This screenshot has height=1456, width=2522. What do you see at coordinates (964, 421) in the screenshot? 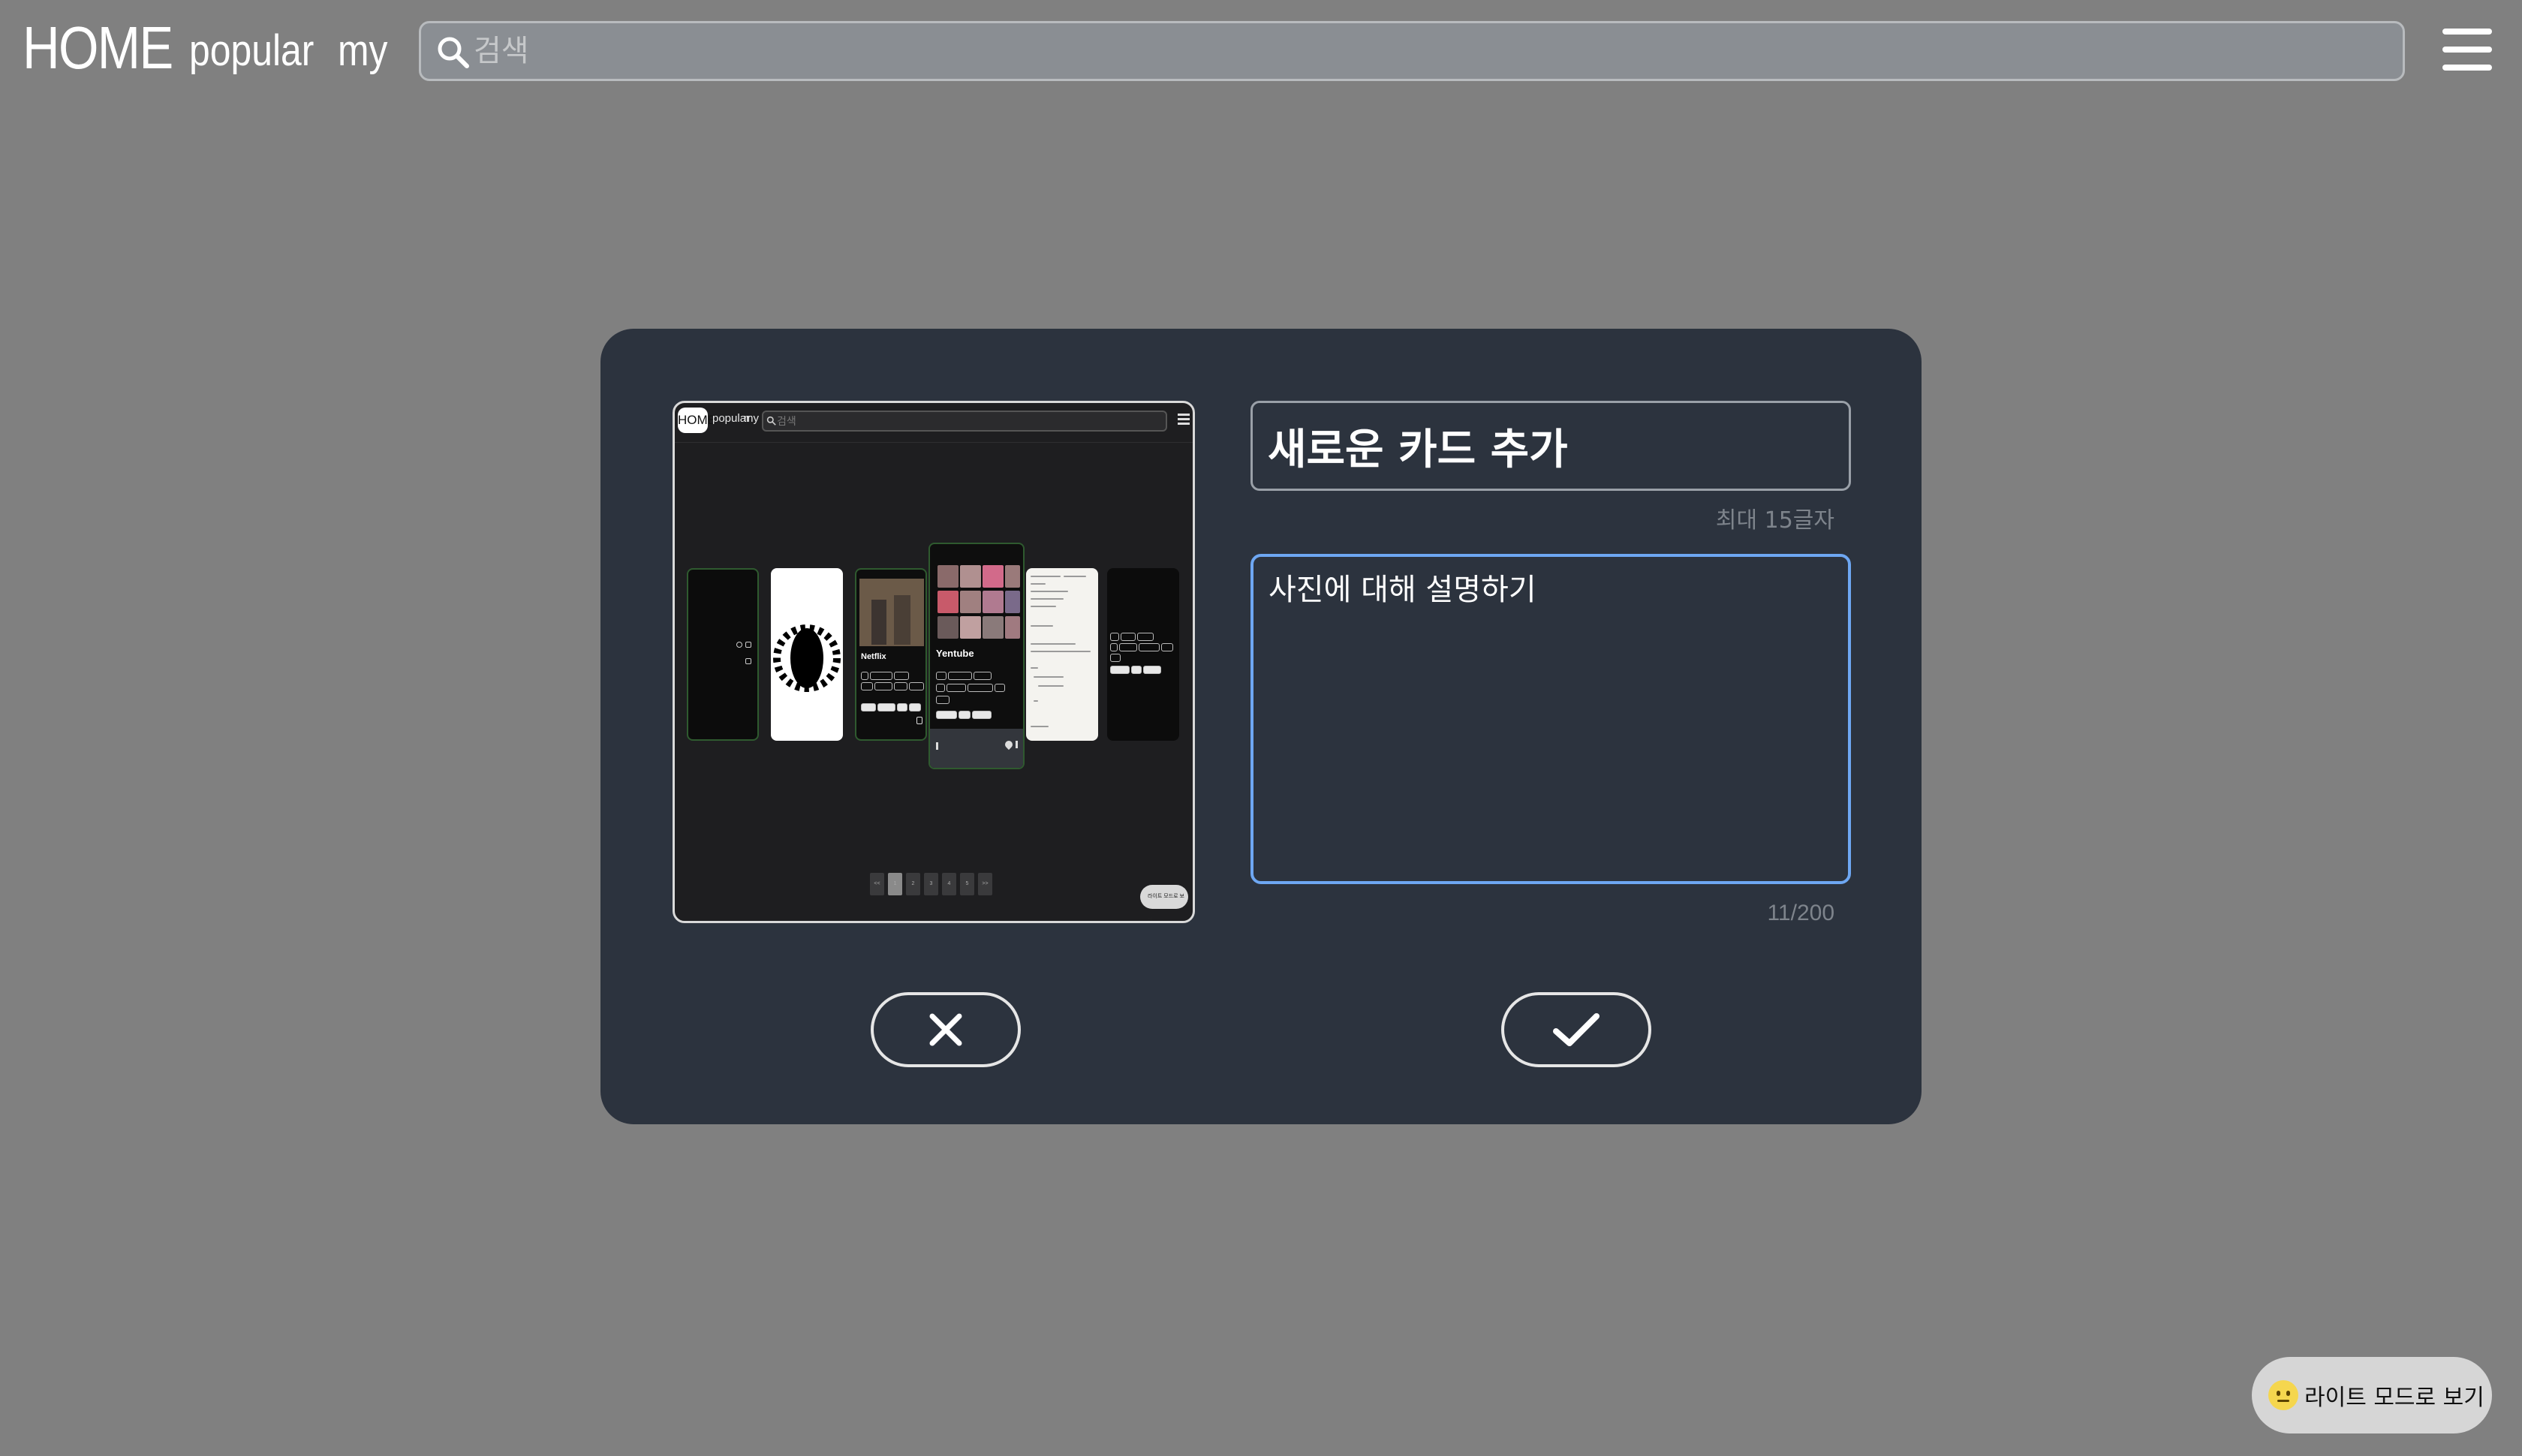
I see `preview-search-bar: 검색` at bounding box center [964, 421].